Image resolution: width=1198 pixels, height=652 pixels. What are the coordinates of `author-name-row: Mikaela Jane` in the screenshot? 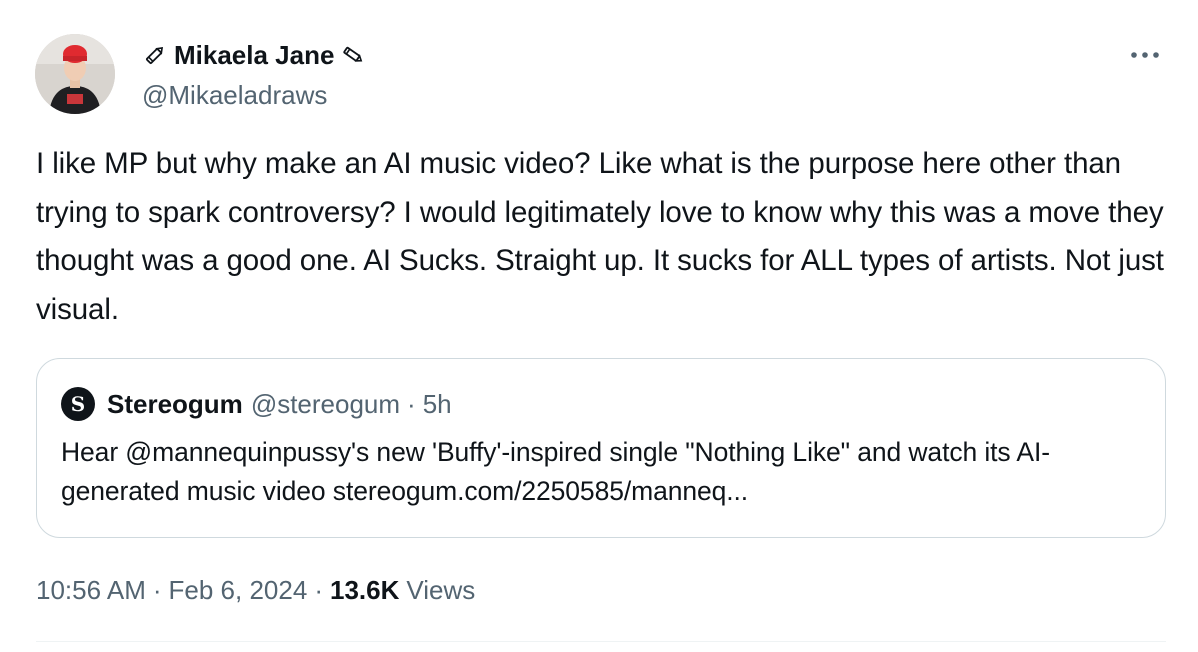 It's located at (254, 55).